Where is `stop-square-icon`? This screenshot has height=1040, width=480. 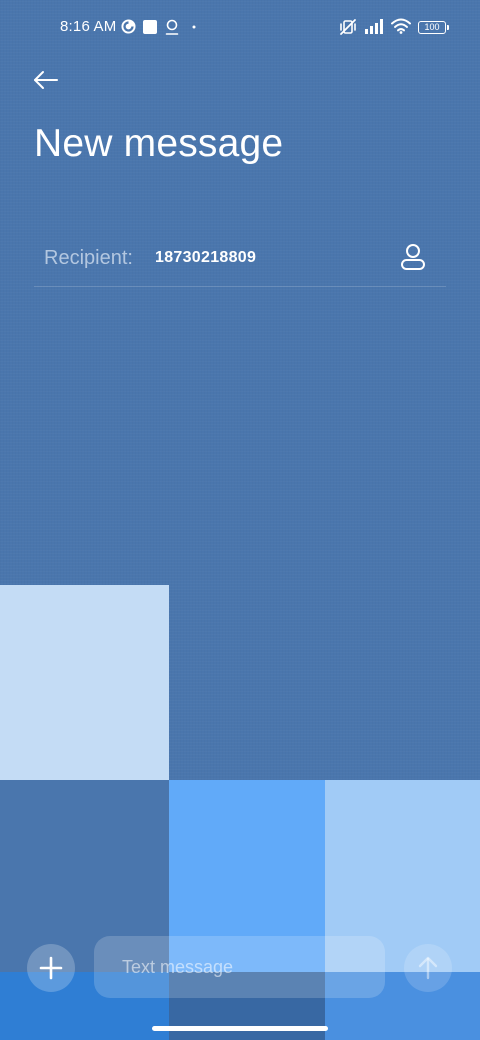 stop-square-icon is located at coordinates (150, 27).